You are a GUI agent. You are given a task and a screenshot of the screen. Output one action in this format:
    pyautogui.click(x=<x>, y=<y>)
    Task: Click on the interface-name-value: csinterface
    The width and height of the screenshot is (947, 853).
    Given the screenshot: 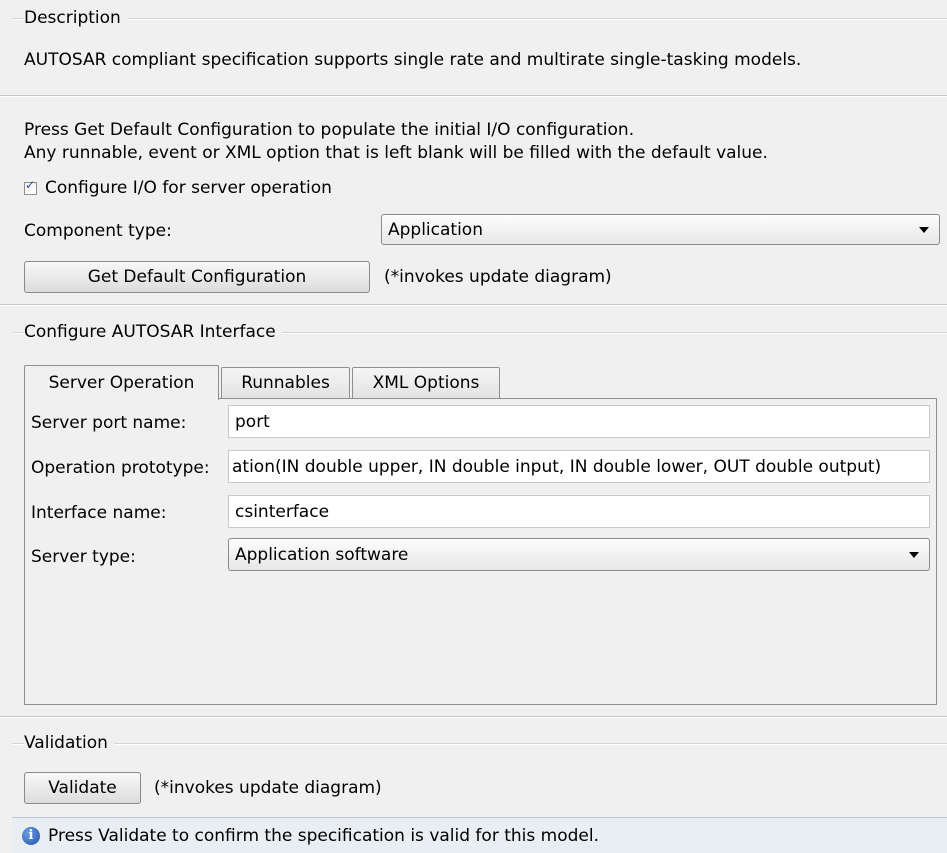 What is the action you would take?
    pyautogui.click(x=282, y=511)
    